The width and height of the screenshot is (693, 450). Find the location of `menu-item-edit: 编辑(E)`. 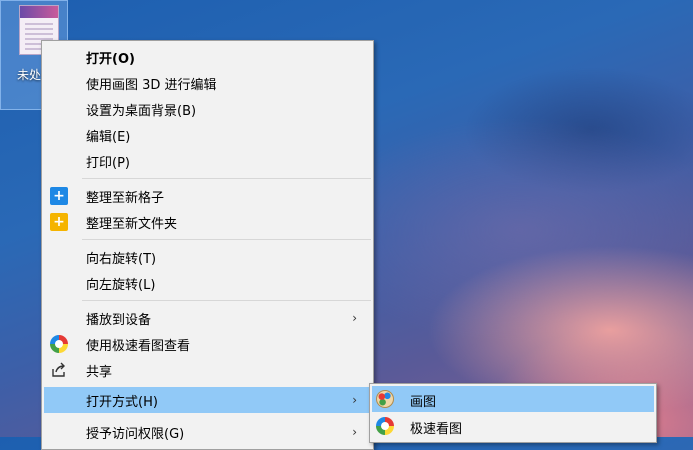

menu-item-edit: 编辑(E) is located at coordinates (207, 135).